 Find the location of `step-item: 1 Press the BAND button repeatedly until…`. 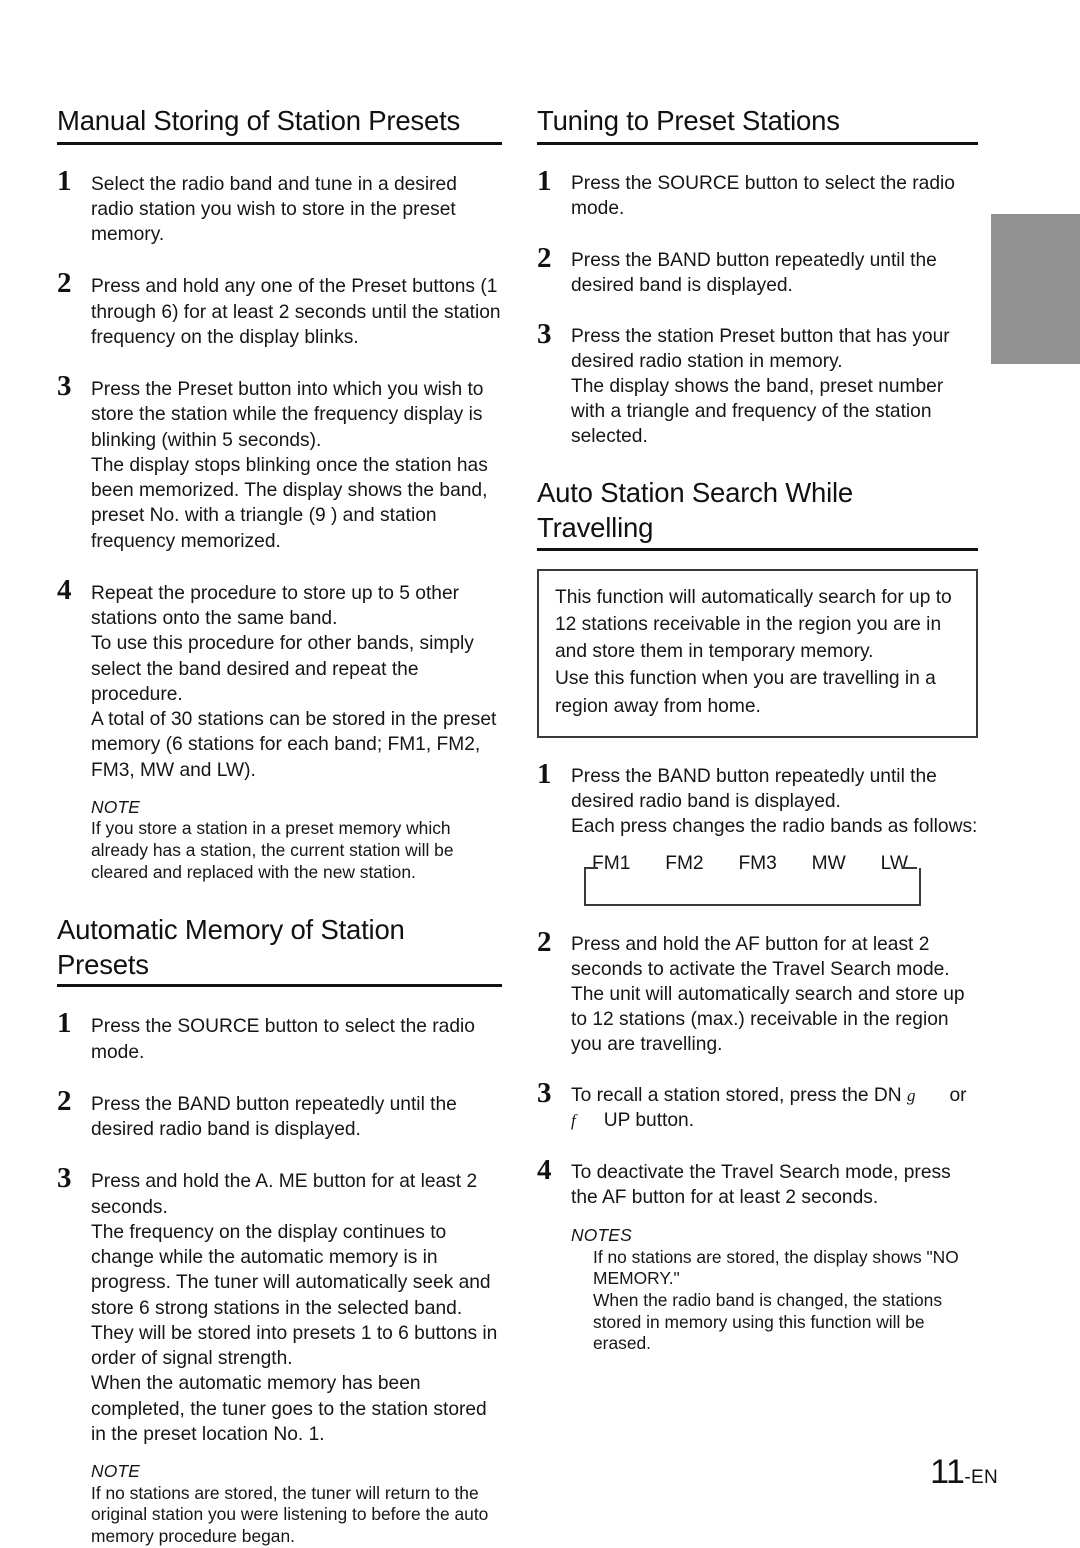

step-item: 1 Press the BAND button repeatedly until… is located at coordinates (757, 799).